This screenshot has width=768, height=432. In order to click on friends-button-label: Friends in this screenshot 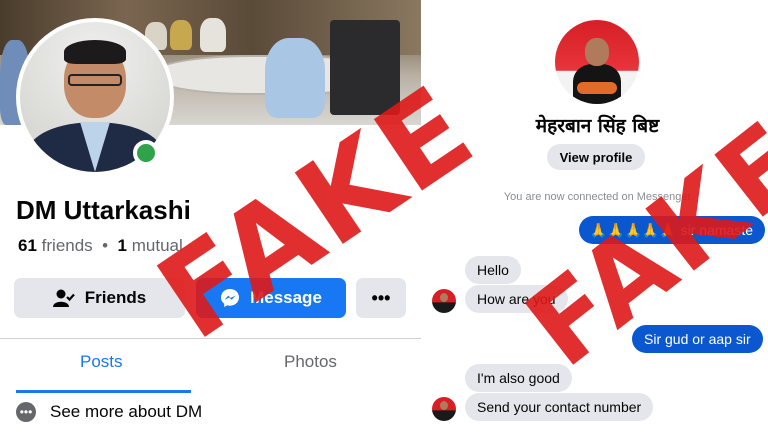, I will do `click(115, 297)`.